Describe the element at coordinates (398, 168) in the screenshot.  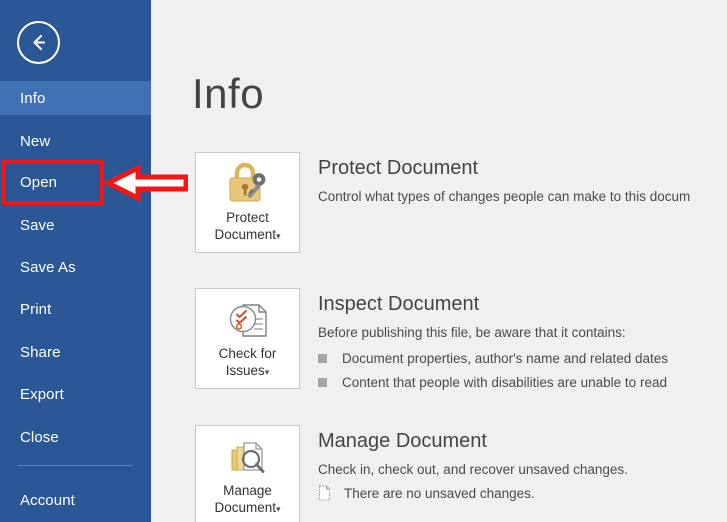
I see `section-title: Protect Document` at that location.